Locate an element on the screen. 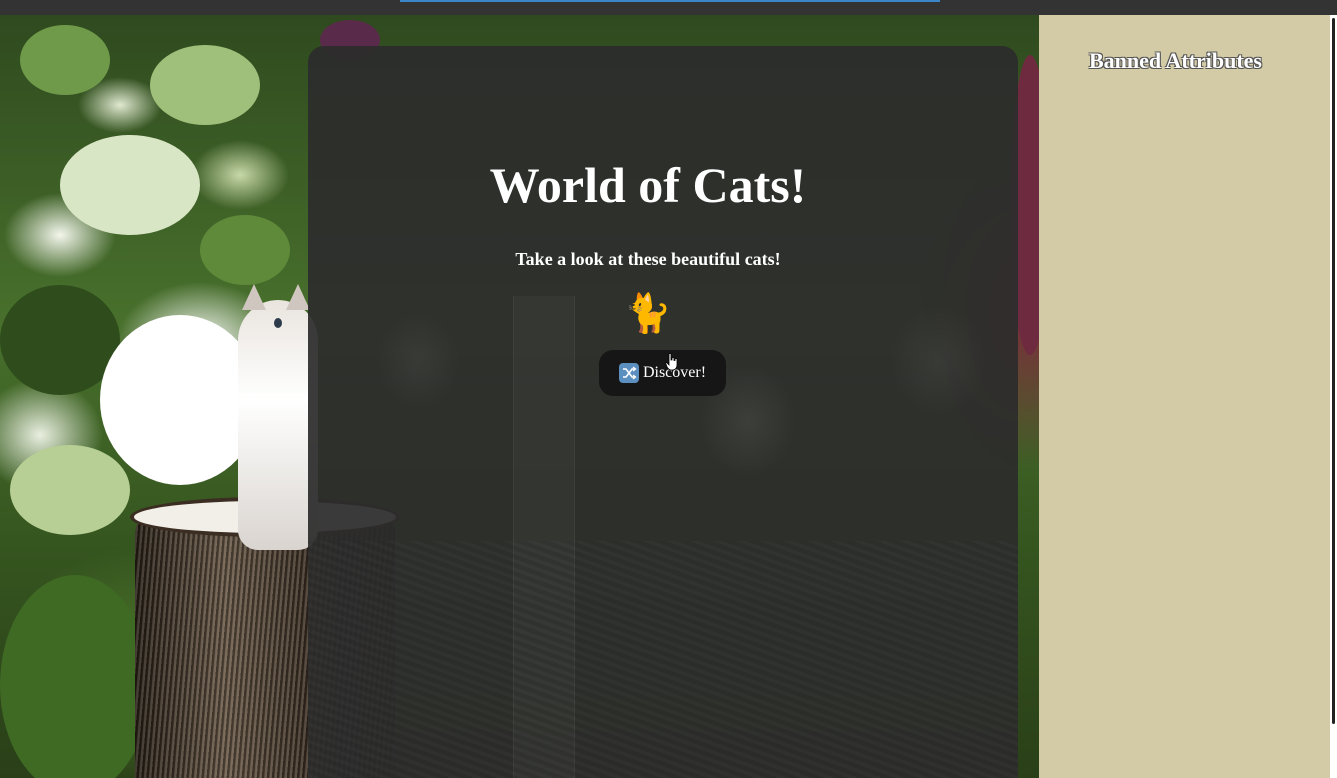  background-kitten is located at coordinates (278, 417).